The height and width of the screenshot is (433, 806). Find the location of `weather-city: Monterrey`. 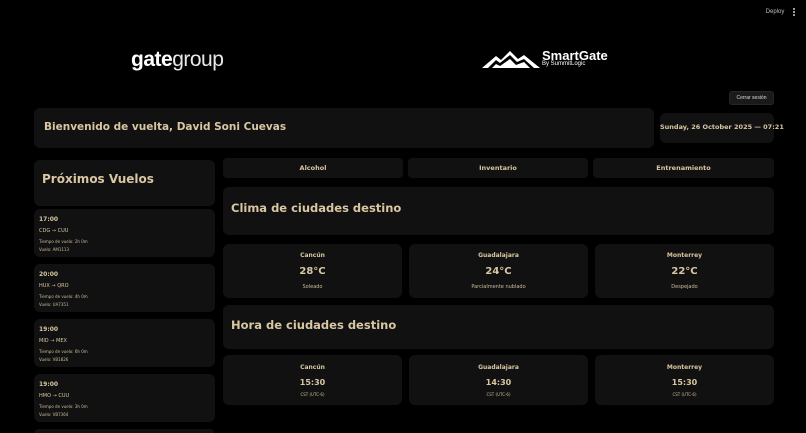

weather-city: Monterrey is located at coordinates (684, 255).